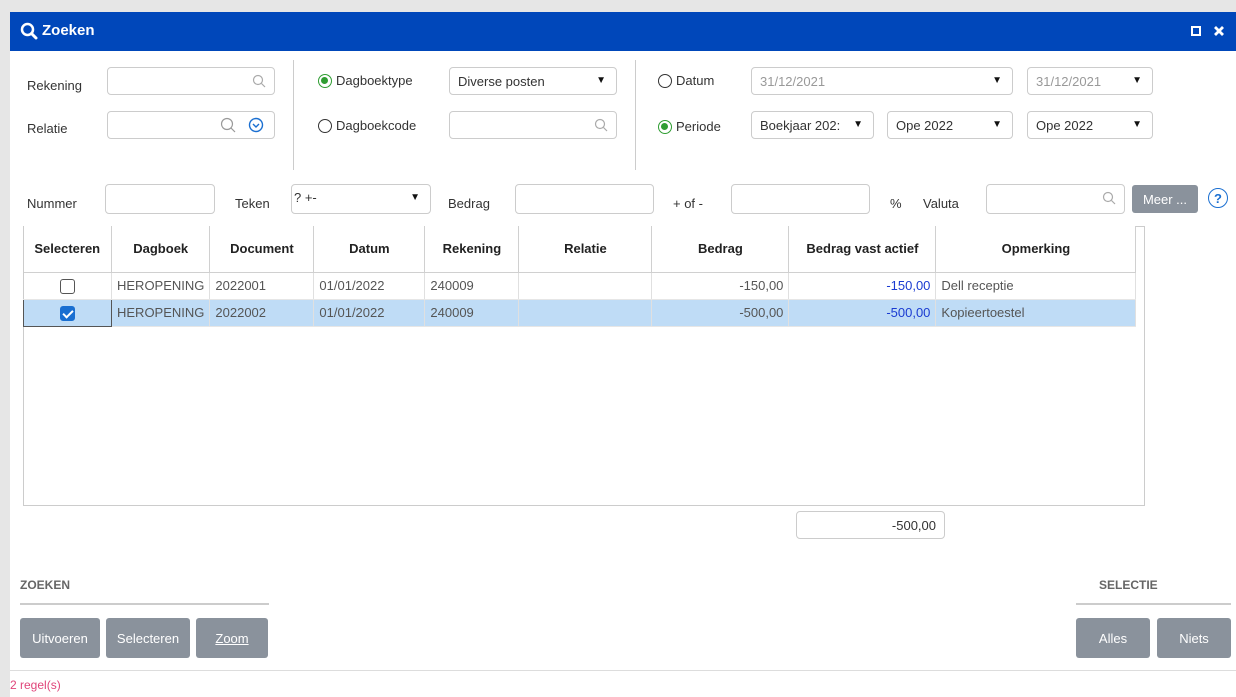 This screenshot has height=697, width=1236. What do you see at coordinates (305, 197) in the screenshot?
I see `teken-value: ? +-` at bounding box center [305, 197].